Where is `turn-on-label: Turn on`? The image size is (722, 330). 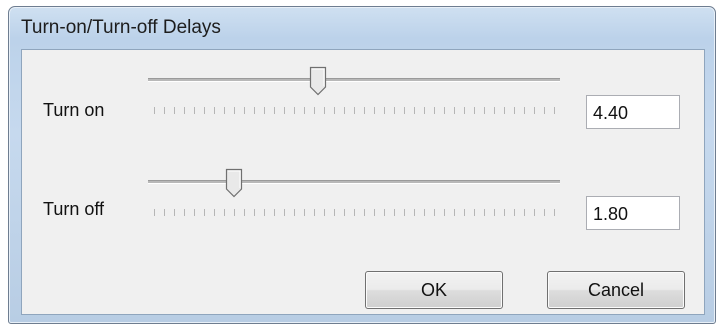 turn-on-label: Turn on is located at coordinates (74, 110).